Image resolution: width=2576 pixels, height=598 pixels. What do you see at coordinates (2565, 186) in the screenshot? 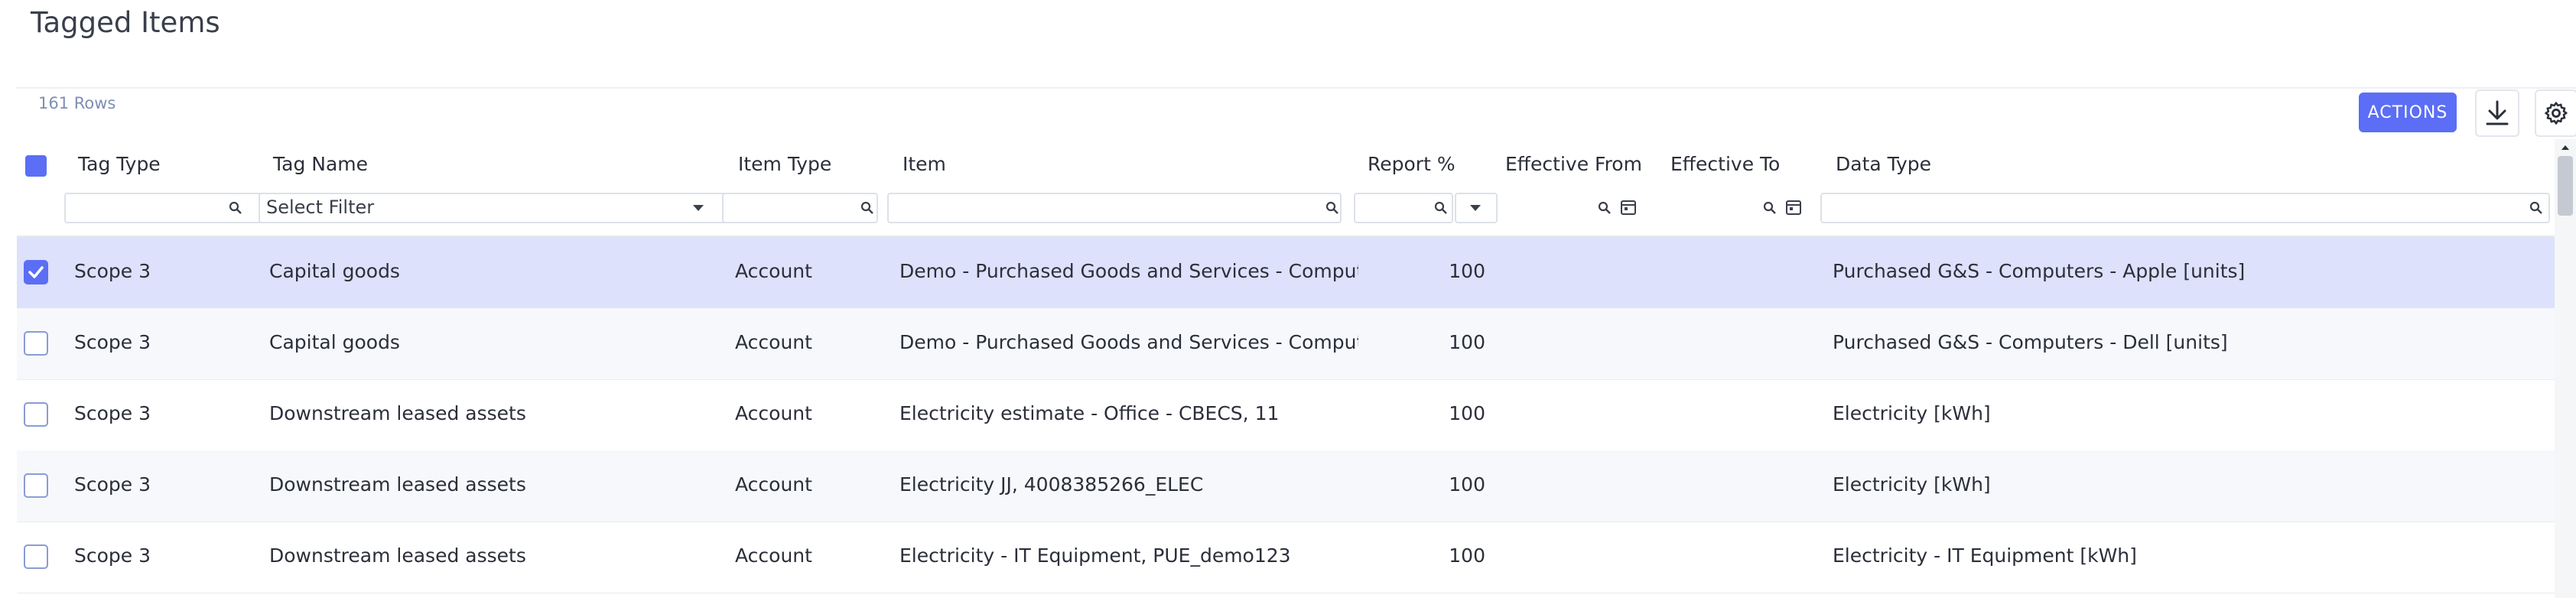
I see `scrollbar-thumb` at bounding box center [2565, 186].